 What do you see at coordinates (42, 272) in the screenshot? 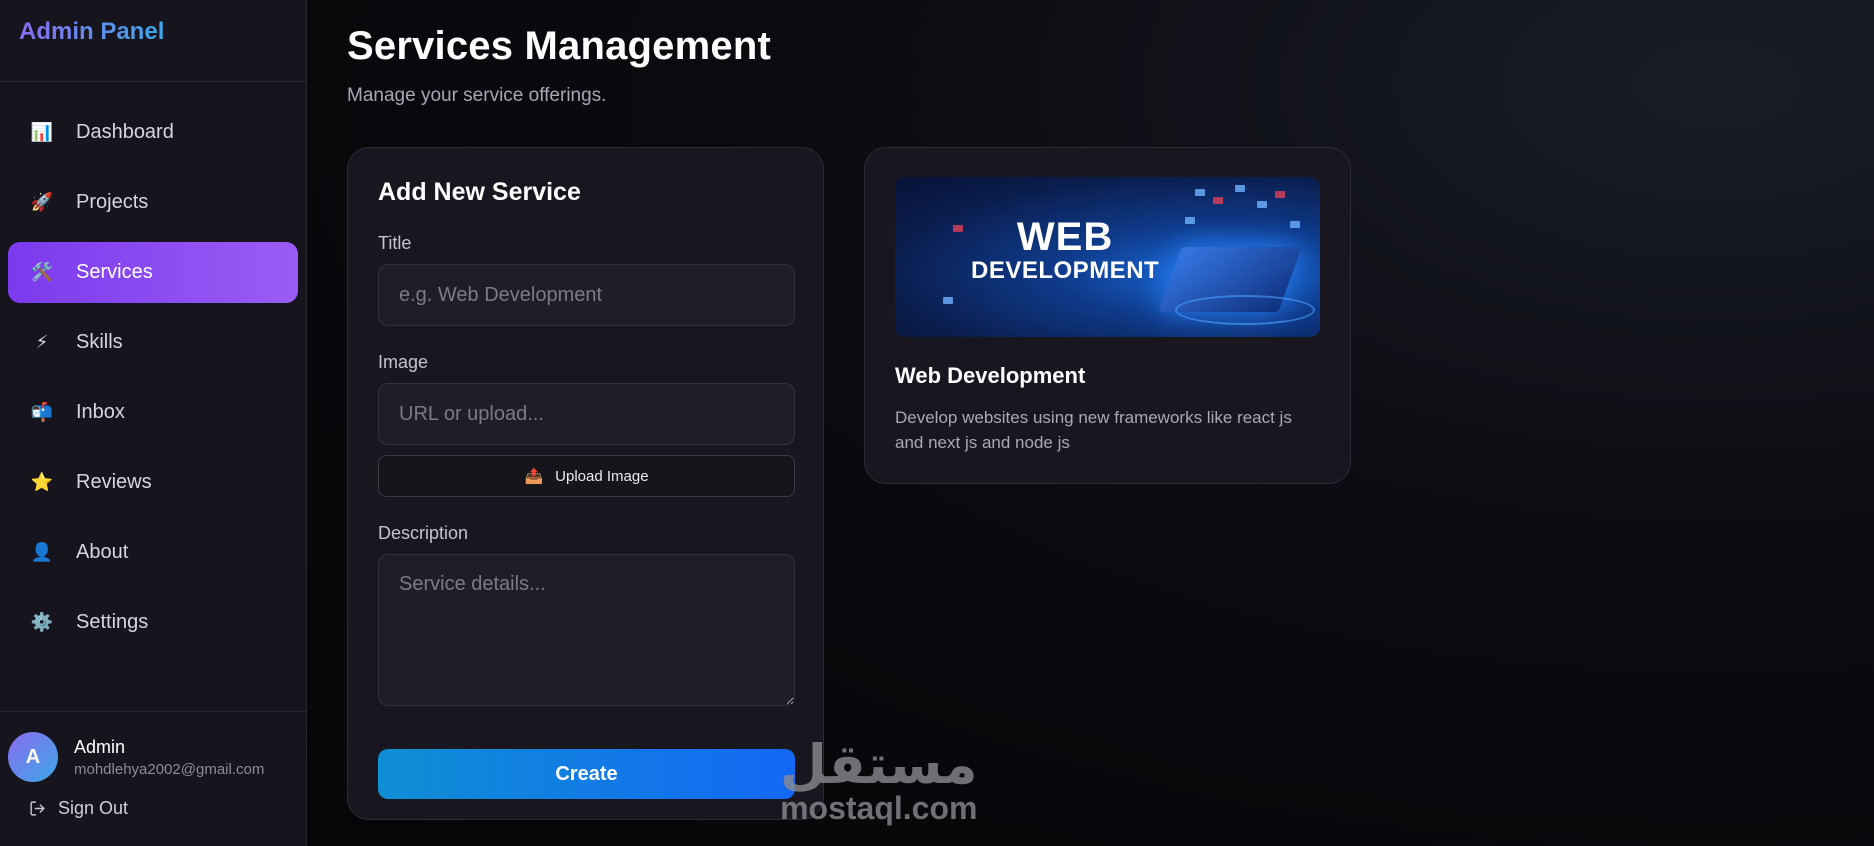
I see `tools-icon: 🛠️` at bounding box center [42, 272].